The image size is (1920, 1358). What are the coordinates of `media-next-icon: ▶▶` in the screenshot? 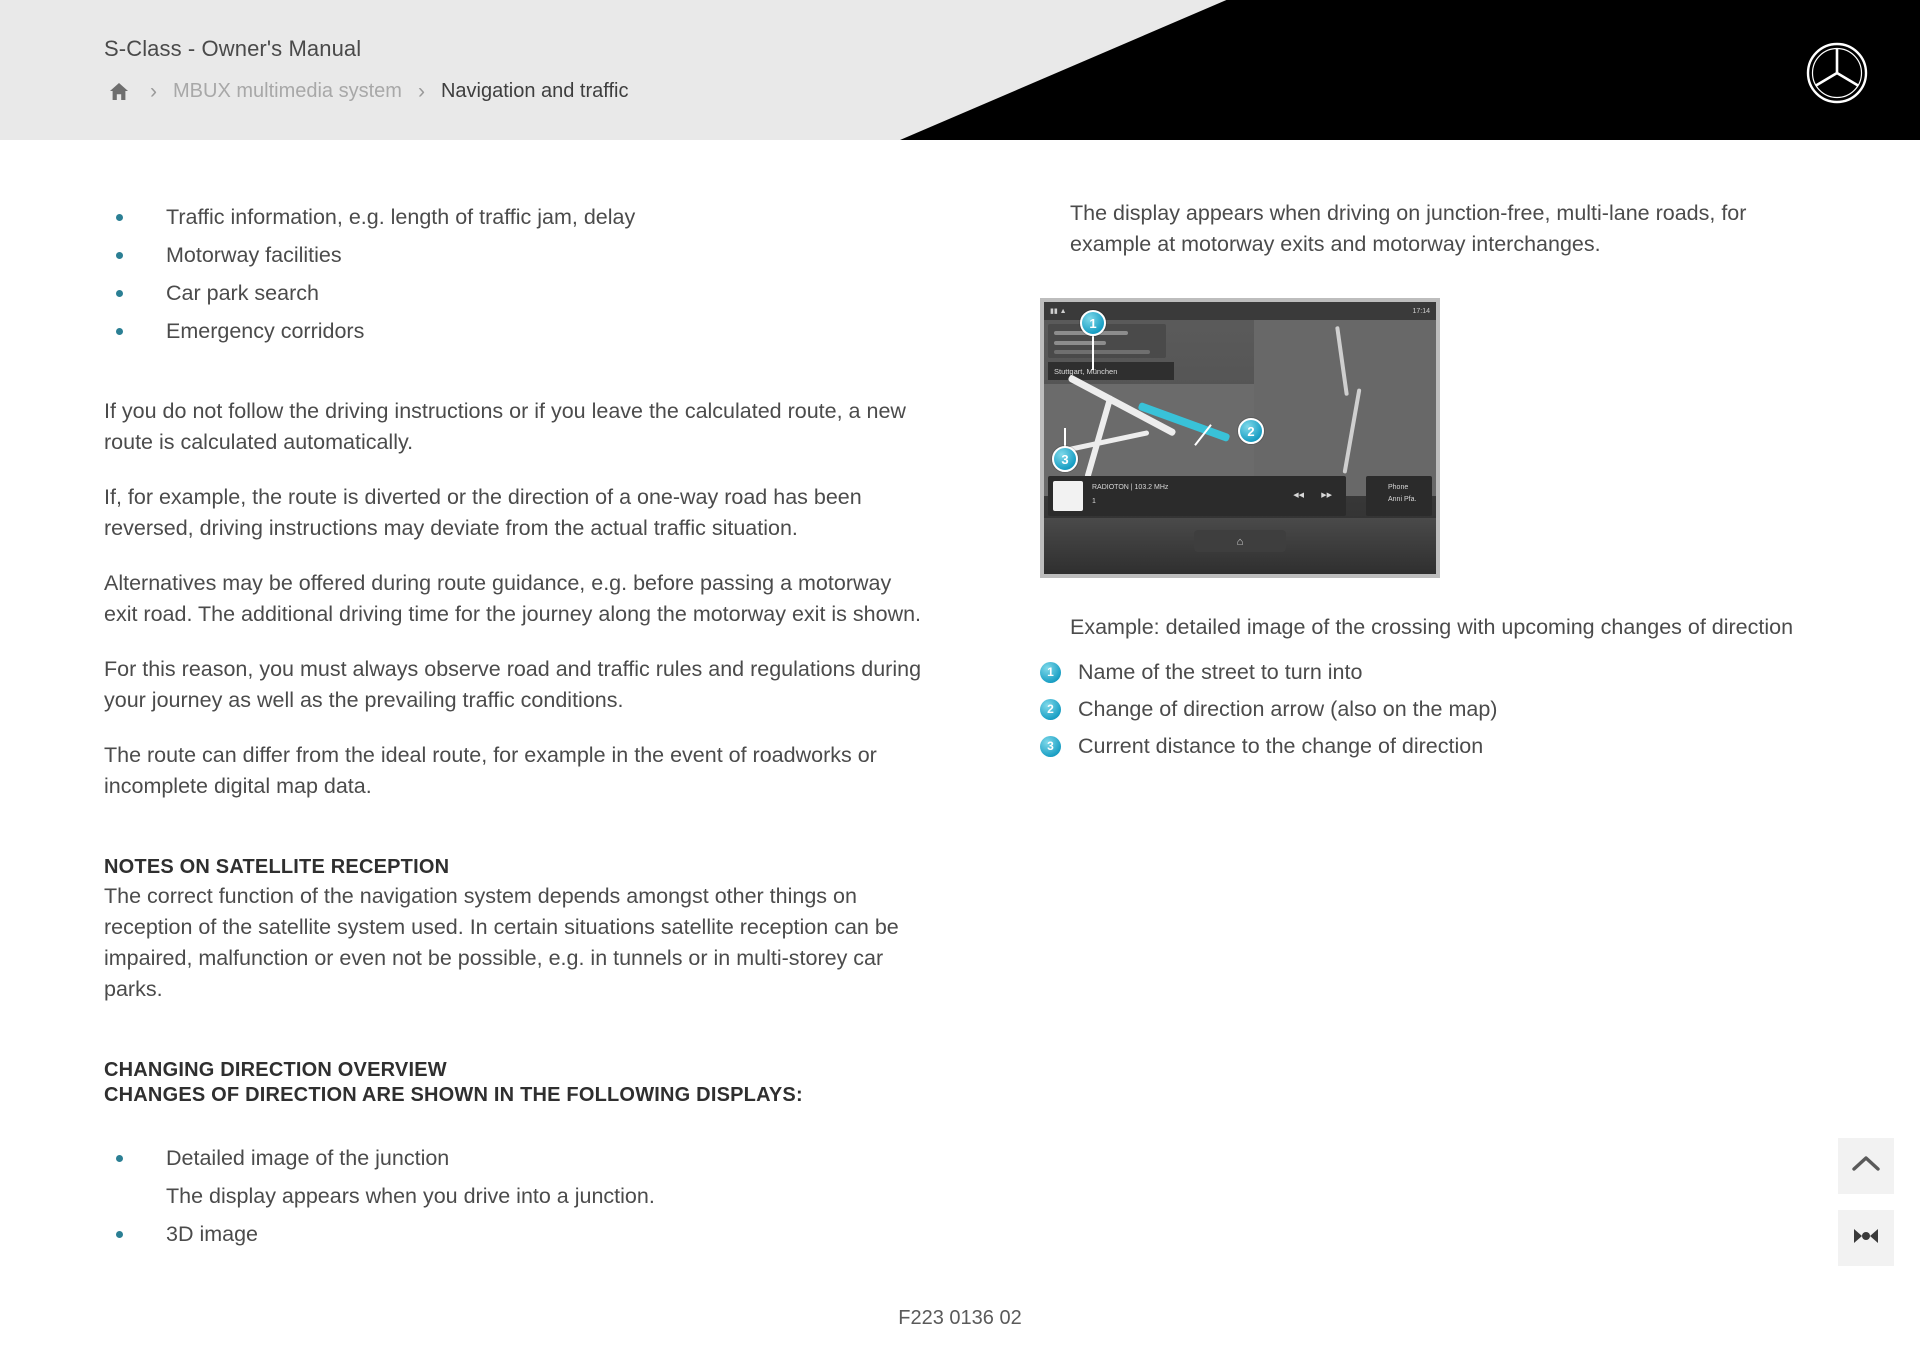 It's located at (1326, 495).